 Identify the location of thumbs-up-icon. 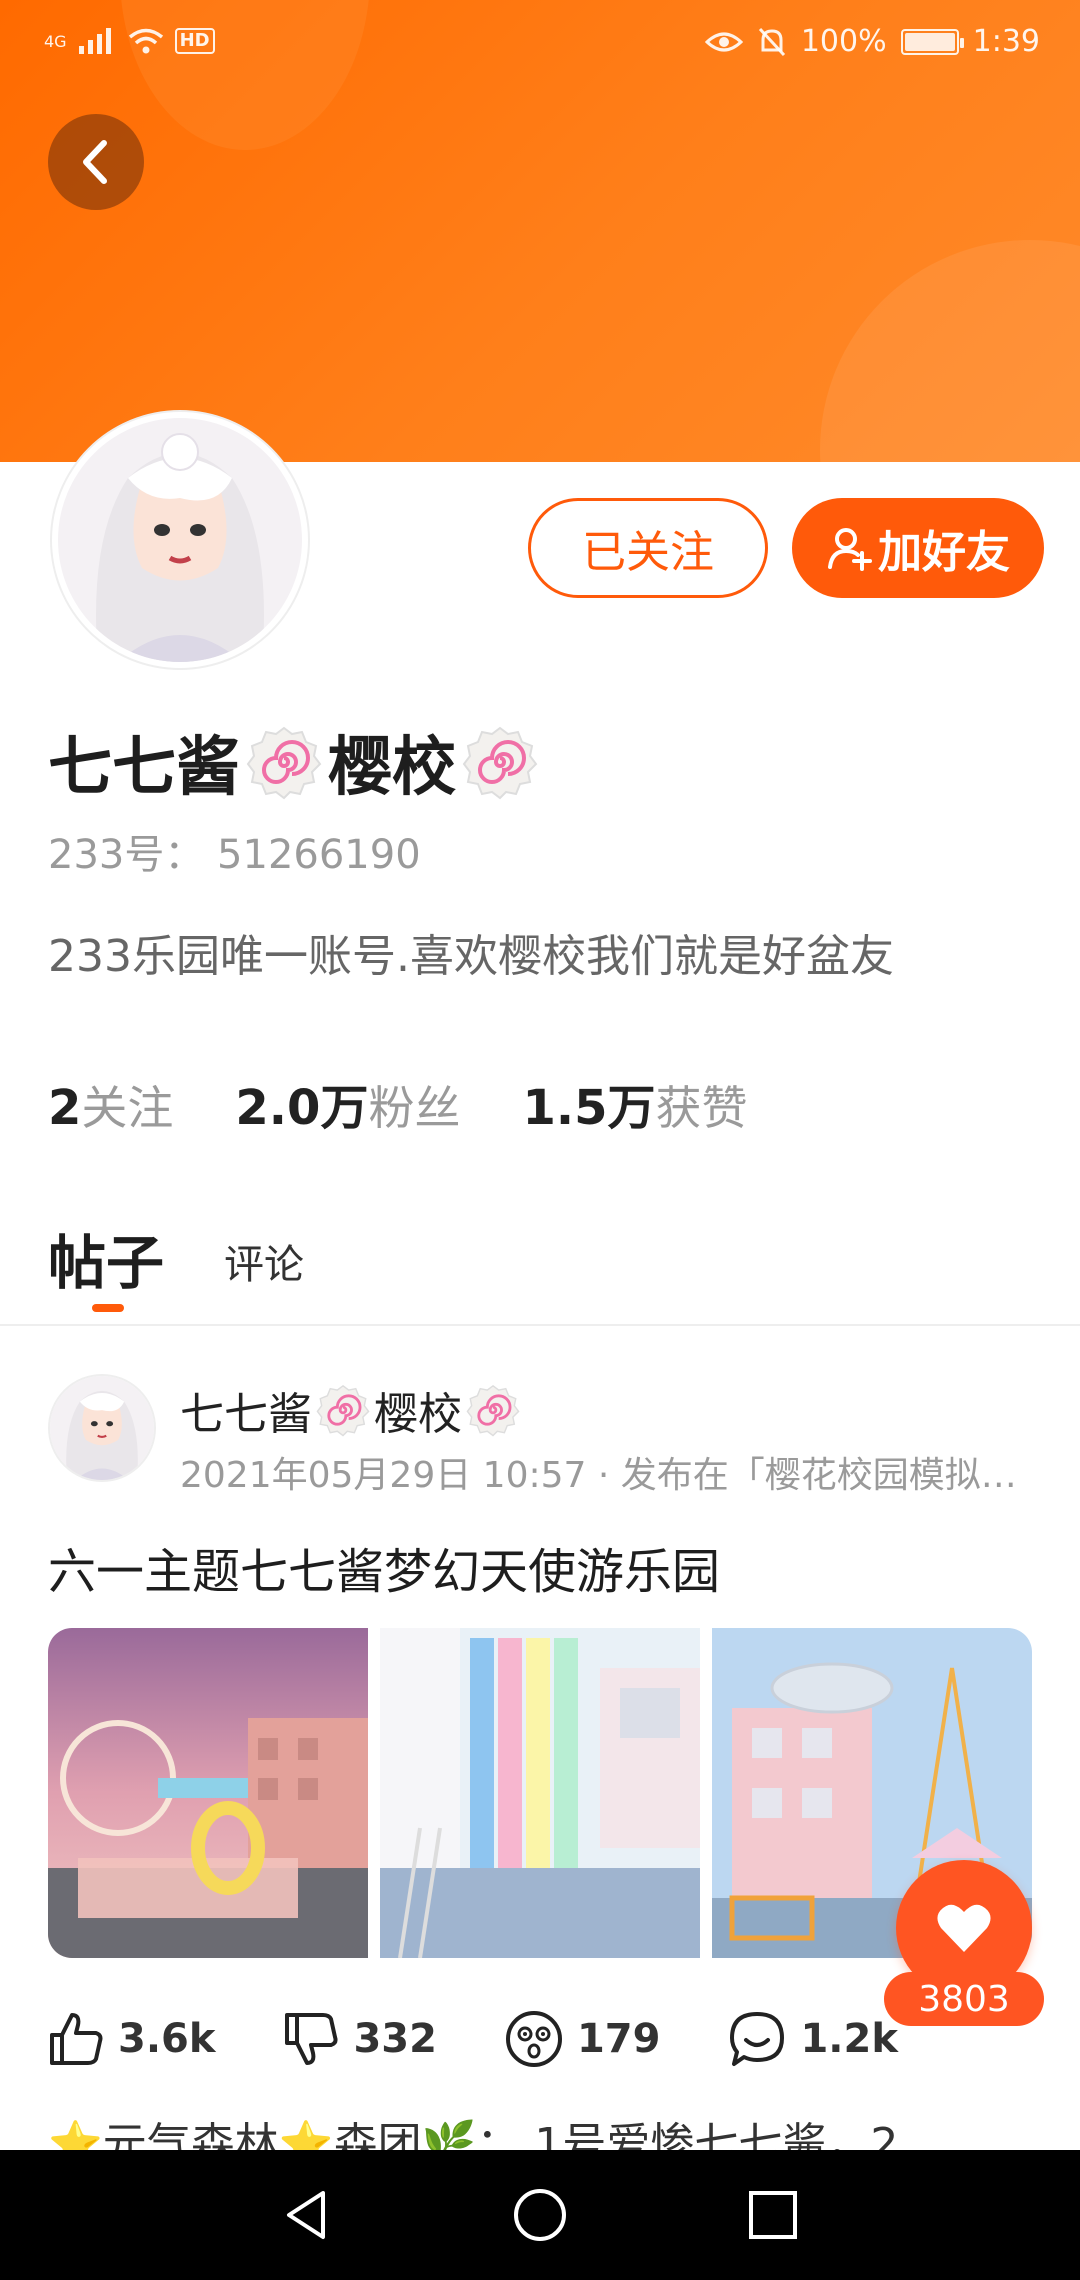
(76, 2039).